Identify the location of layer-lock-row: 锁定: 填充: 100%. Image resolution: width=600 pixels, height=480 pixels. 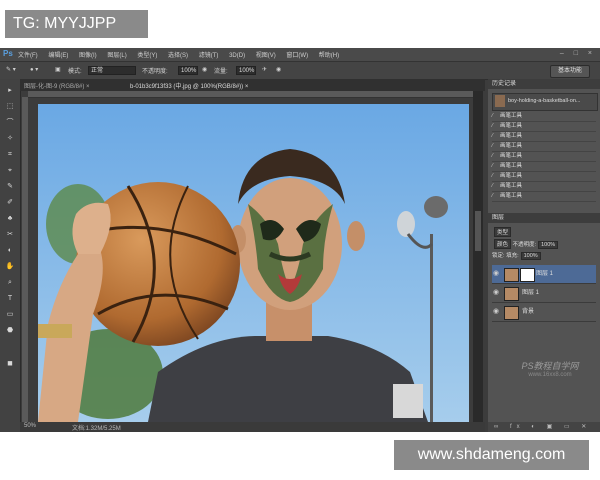
(516, 255).